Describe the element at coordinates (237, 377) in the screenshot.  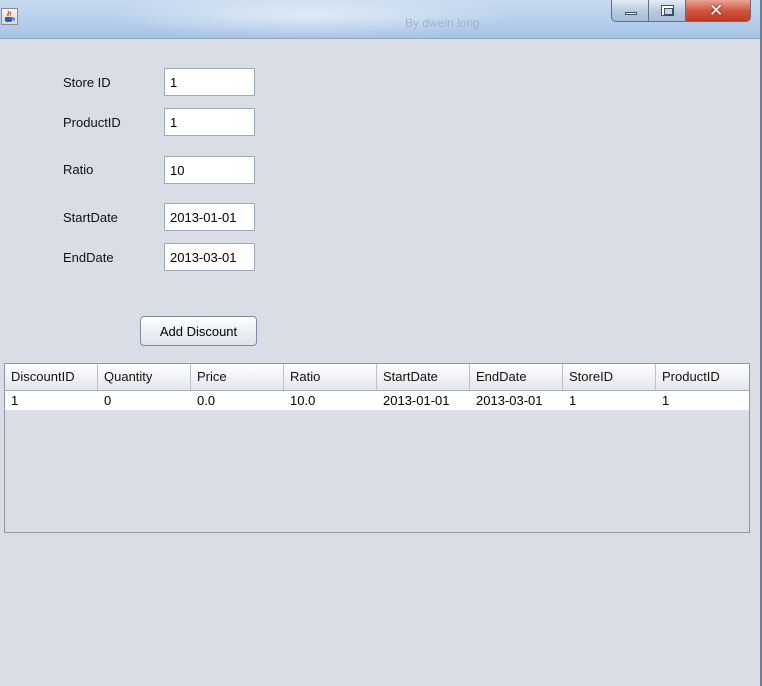
I see `column-header-price: Price` at that location.